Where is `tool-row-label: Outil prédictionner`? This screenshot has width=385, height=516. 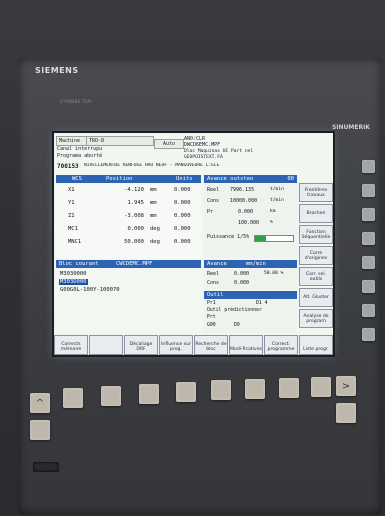
tool-row-label: Outil prédictionner is located at coordinates (234, 310).